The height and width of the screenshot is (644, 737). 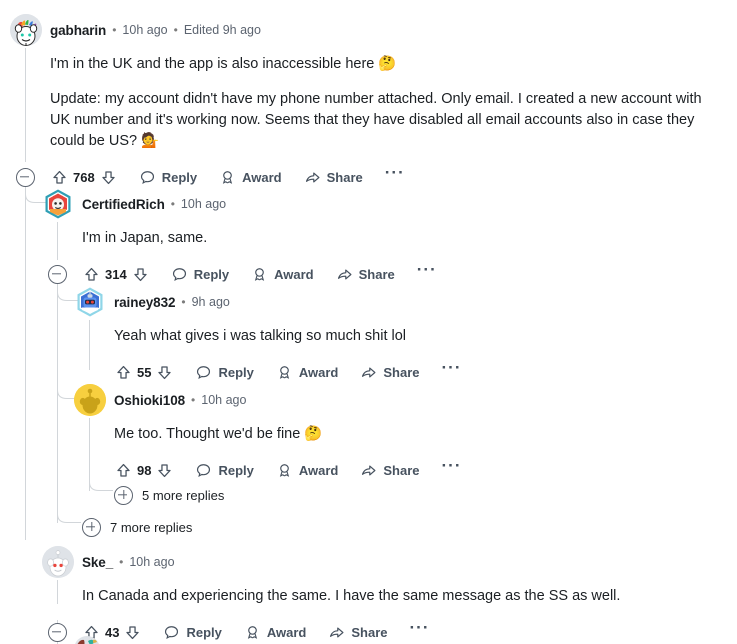 I want to click on more-replies-5: 5 more replies, so click(x=169, y=495).